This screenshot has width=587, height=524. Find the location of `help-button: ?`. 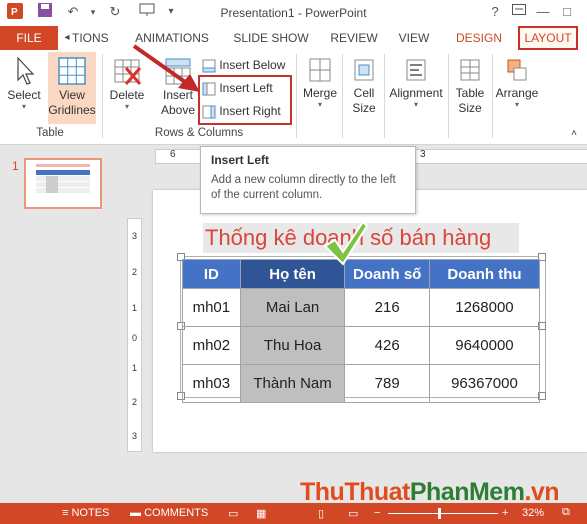

help-button: ? is located at coordinates (495, 12).